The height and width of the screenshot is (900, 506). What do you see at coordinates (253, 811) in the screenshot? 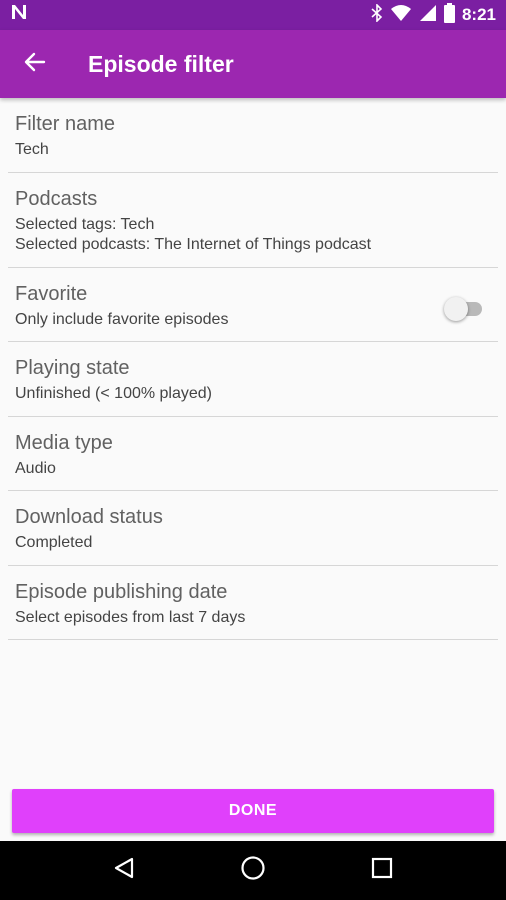
I see `done-button: DONE` at bounding box center [253, 811].